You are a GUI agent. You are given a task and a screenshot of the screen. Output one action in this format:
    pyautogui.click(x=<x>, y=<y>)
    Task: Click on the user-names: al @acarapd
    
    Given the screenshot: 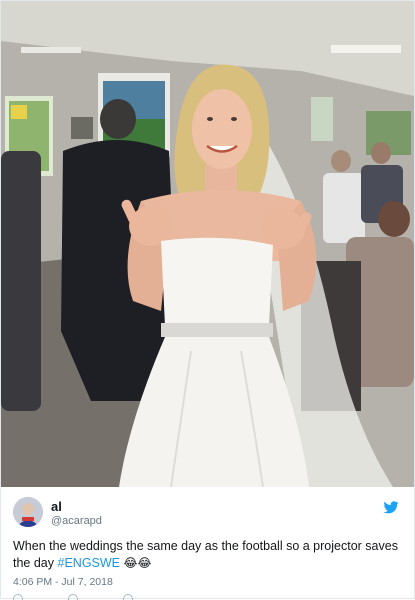 What is the action you would take?
    pyautogui.click(x=76, y=513)
    